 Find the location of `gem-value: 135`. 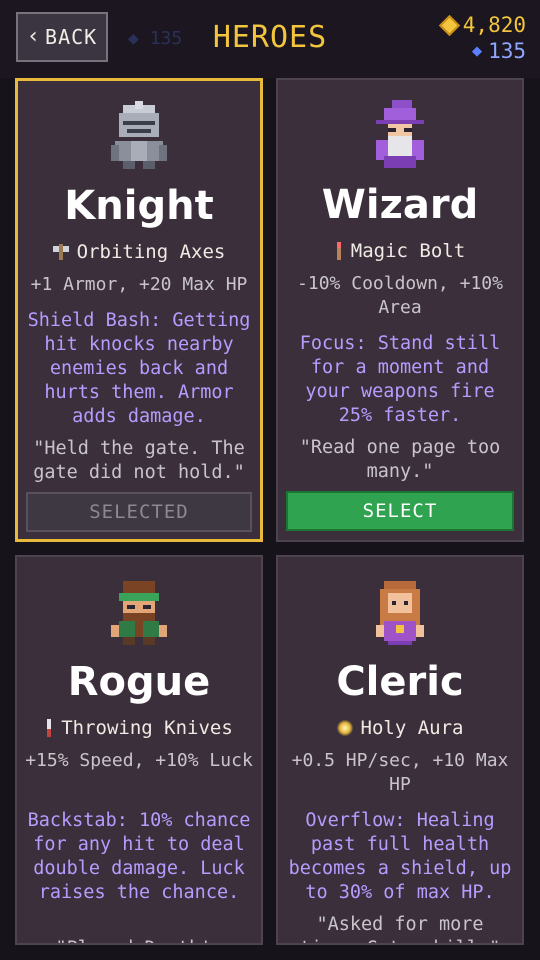

gem-value: 135 is located at coordinates (507, 51).